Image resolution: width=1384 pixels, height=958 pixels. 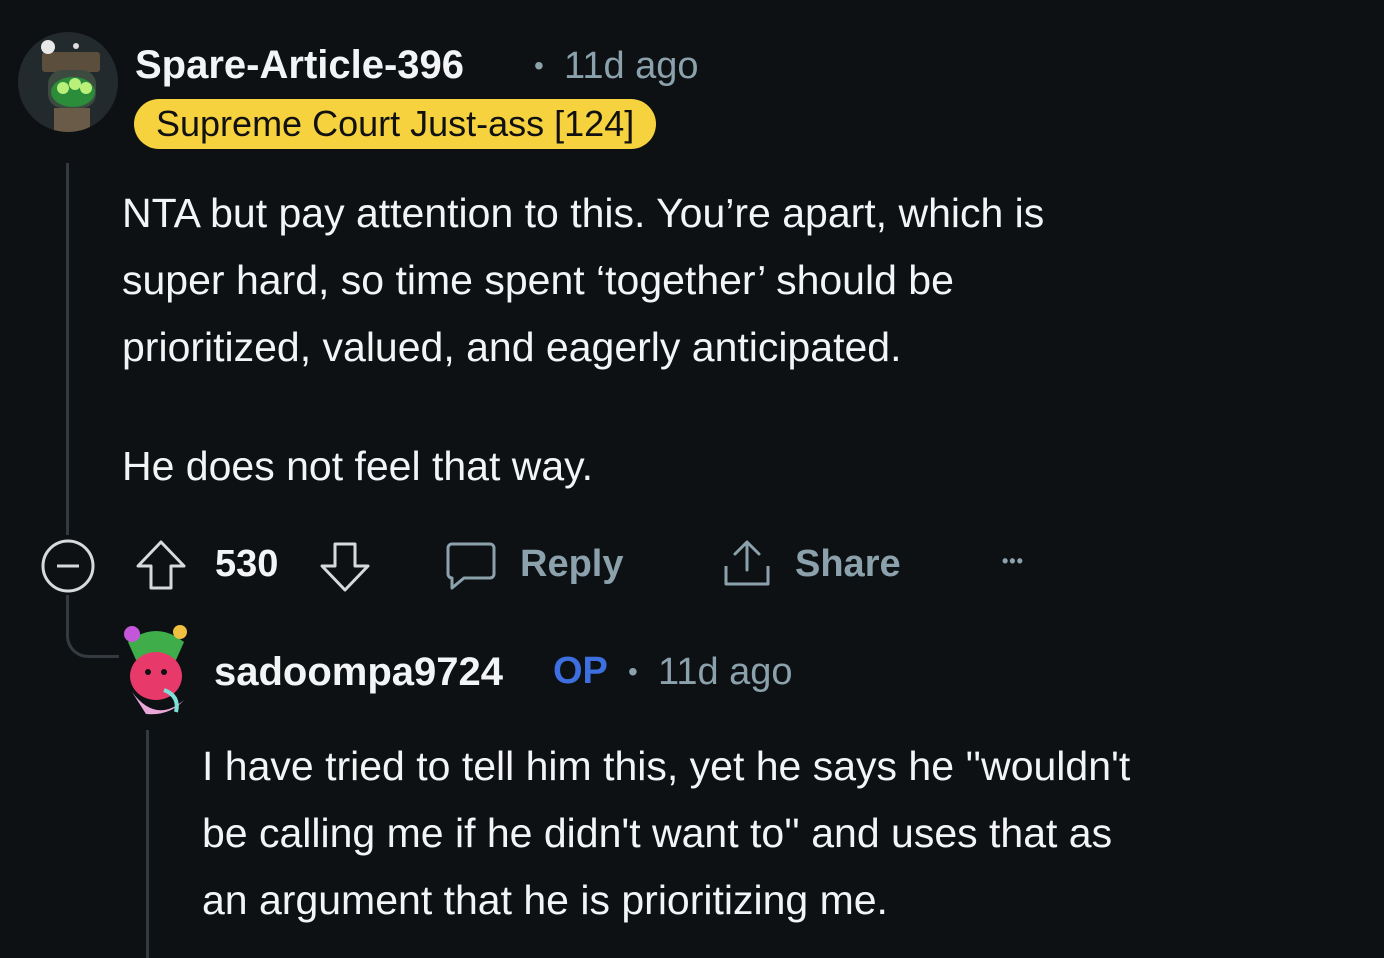 What do you see at coordinates (358, 672) in the screenshot?
I see `reply-author: sadoompa9724` at bounding box center [358, 672].